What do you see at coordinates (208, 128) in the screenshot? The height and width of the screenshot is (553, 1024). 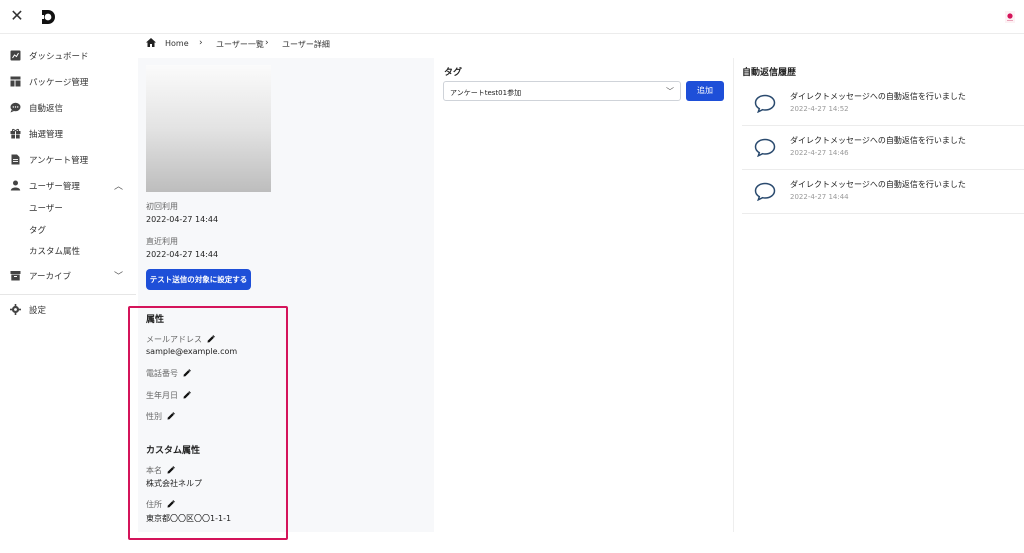 I see `profile-image` at bounding box center [208, 128].